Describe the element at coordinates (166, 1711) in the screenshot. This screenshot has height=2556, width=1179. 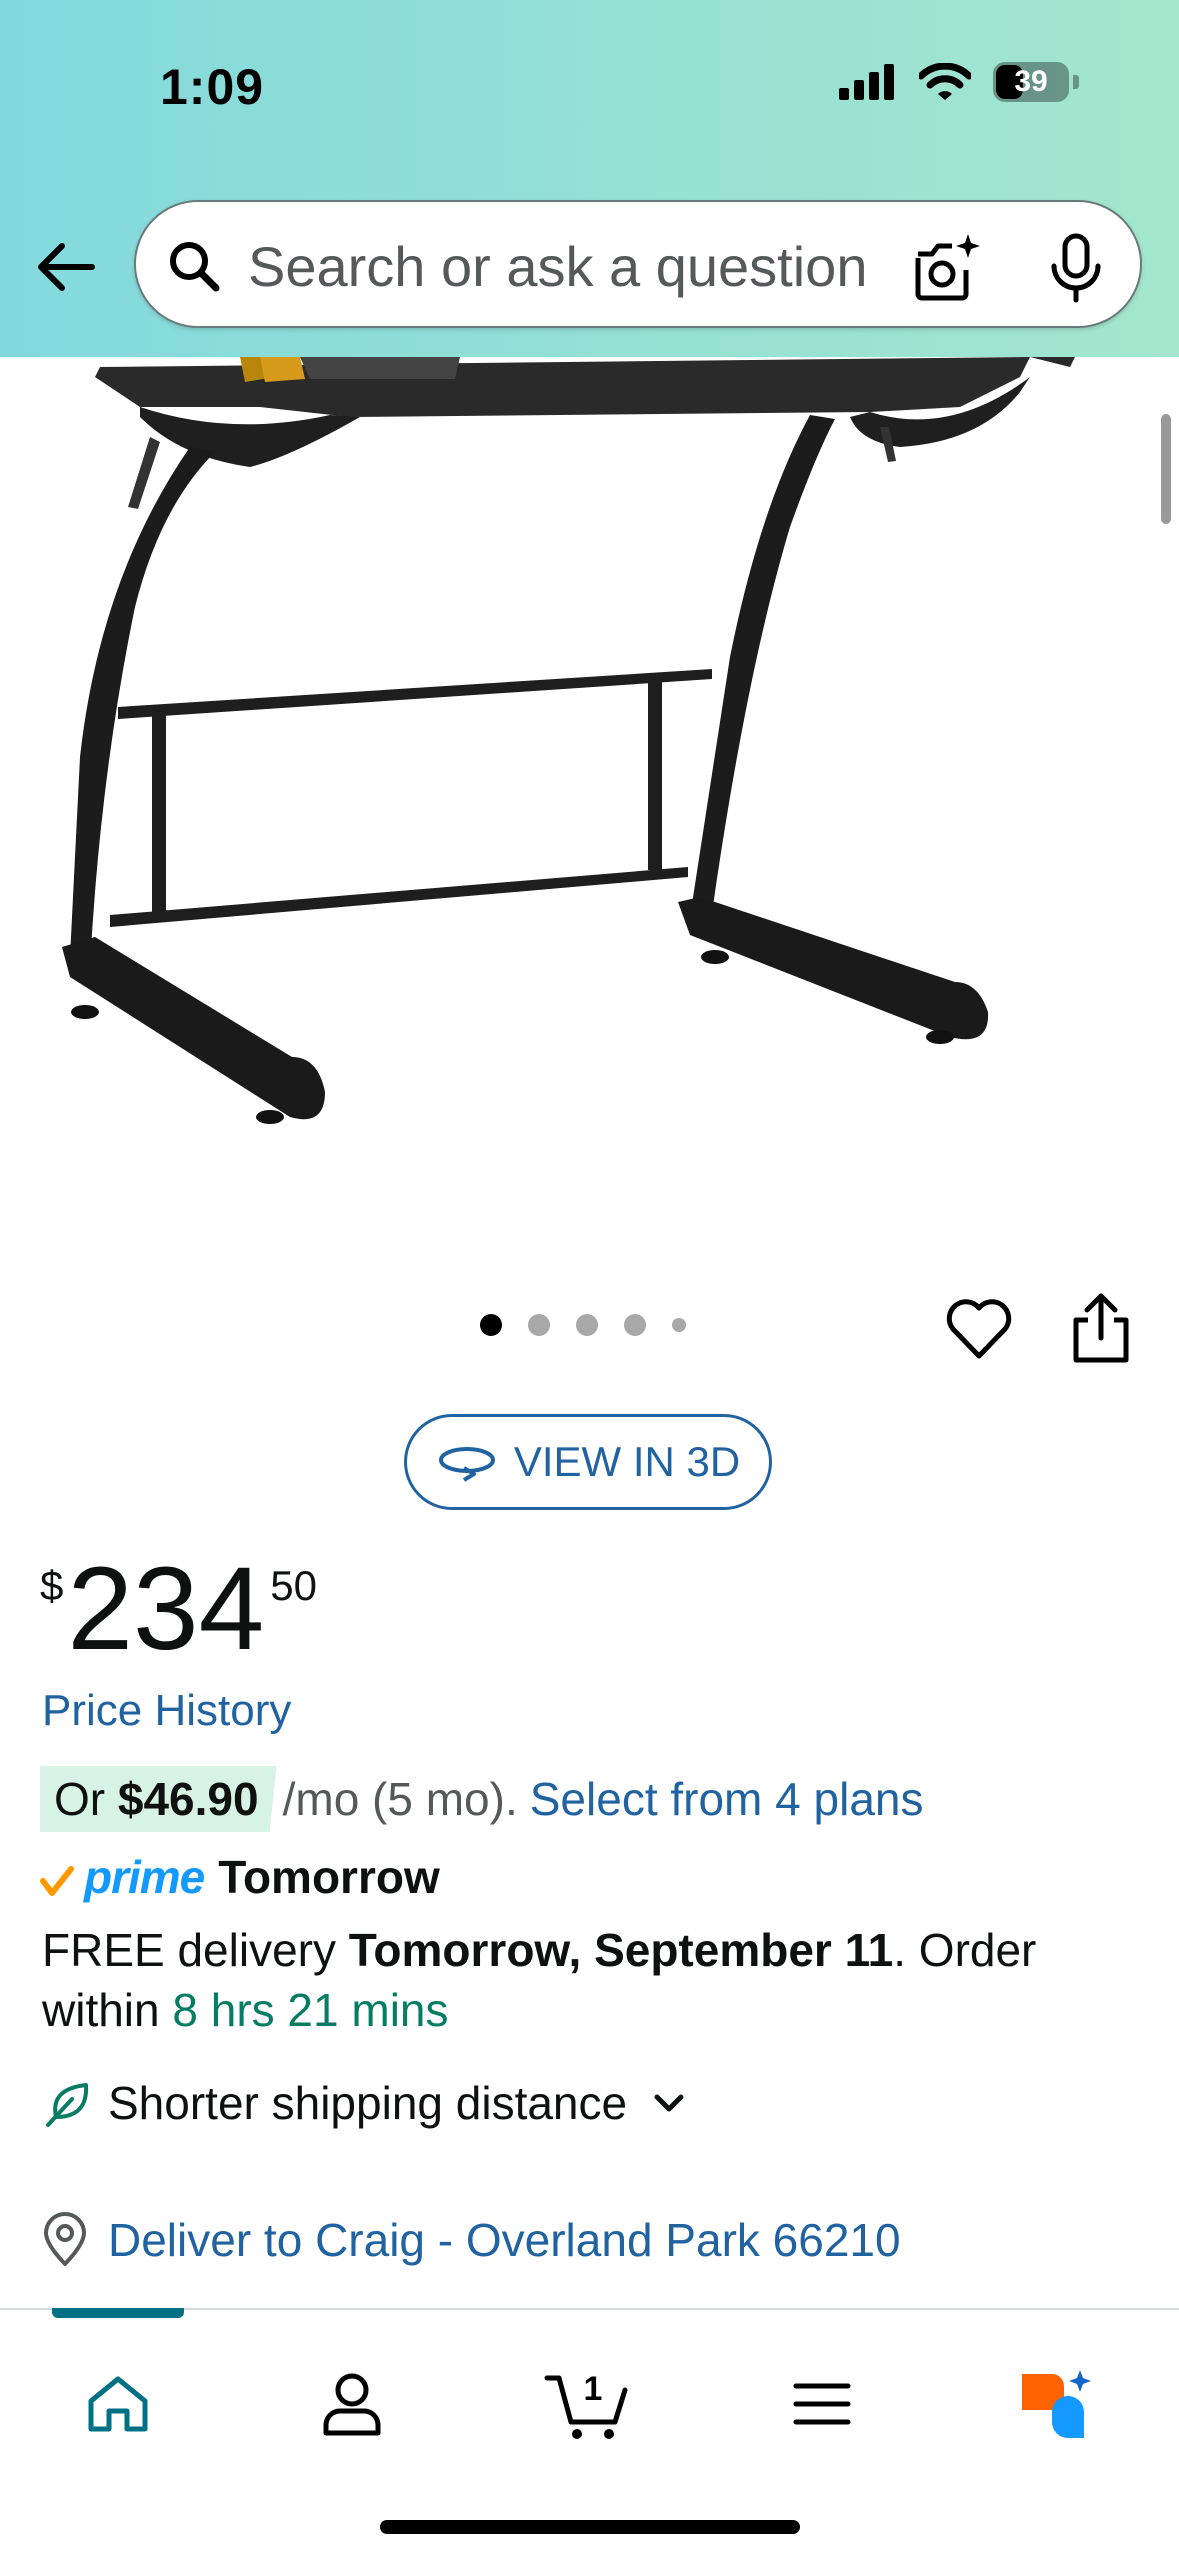
I see `price-history-link: Price History` at that location.